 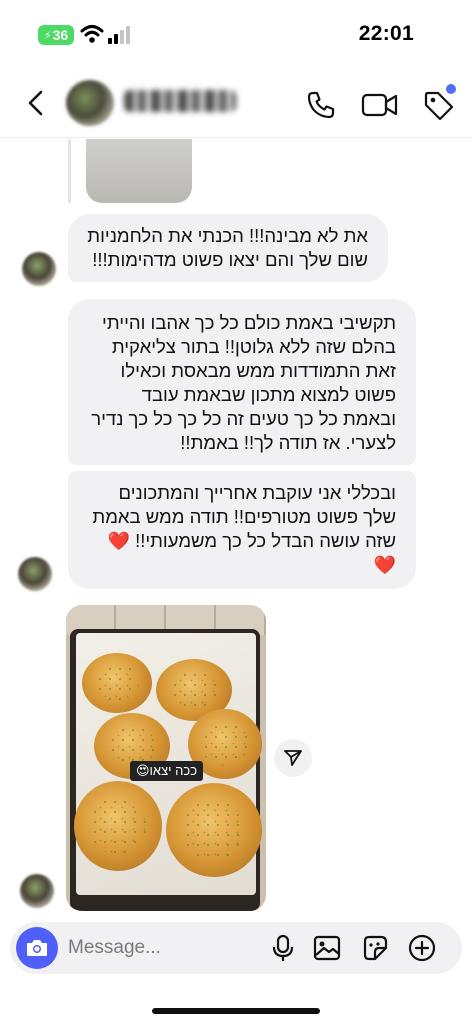 I want to click on image-icon, so click(x=327, y=948).